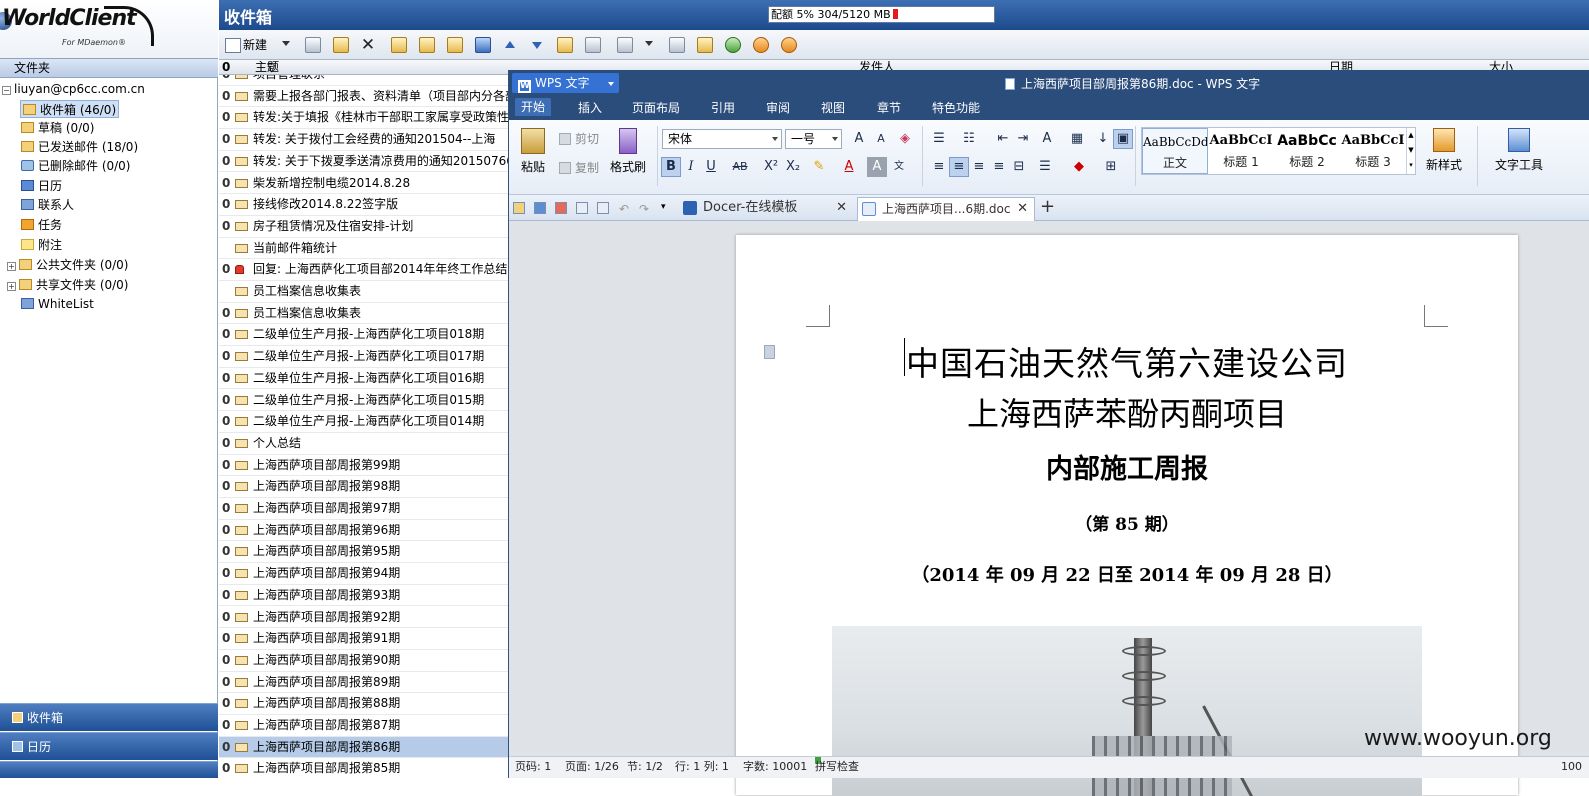  What do you see at coordinates (789, 45) in the screenshot?
I see `hand-icon` at bounding box center [789, 45].